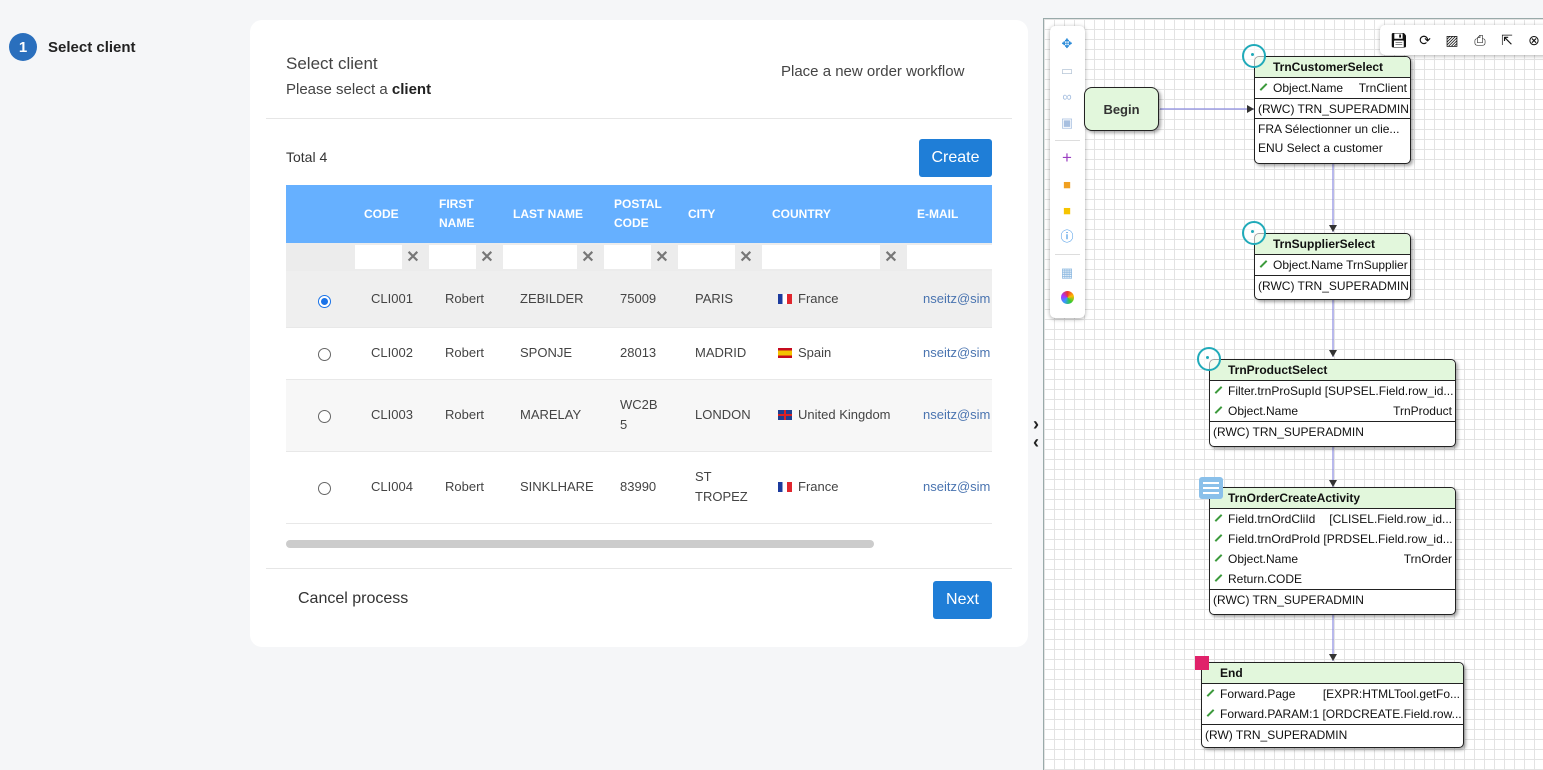 The width and height of the screenshot is (1543, 770). Describe the element at coordinates (1332, 411) in the screenshot. I see `node-line: Object.Name TrnProduct` at that location.